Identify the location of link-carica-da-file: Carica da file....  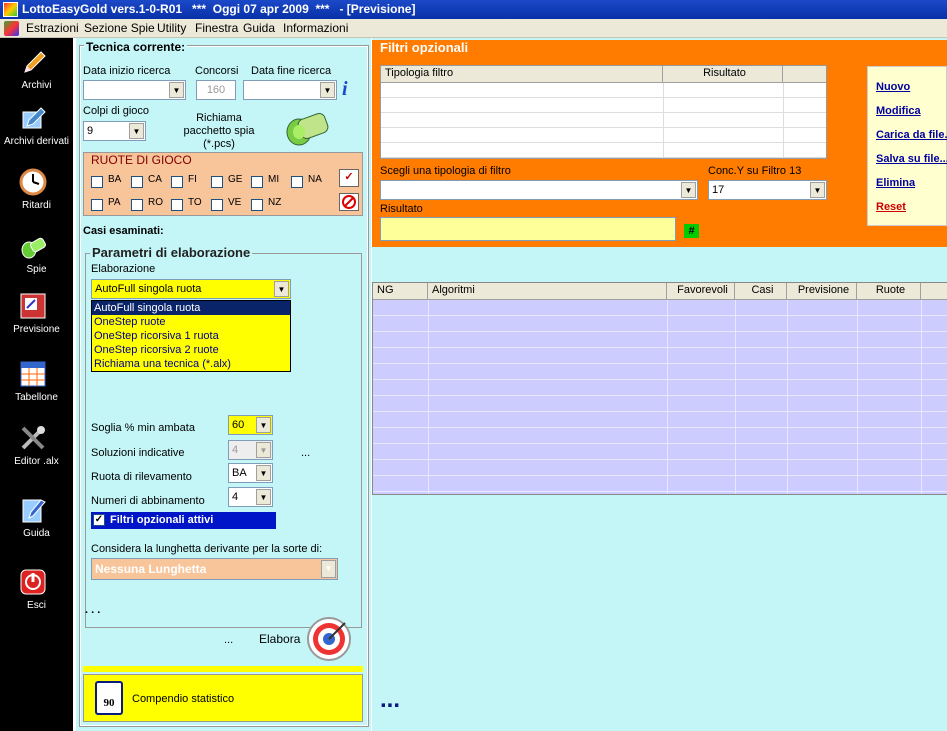
(911, 135).